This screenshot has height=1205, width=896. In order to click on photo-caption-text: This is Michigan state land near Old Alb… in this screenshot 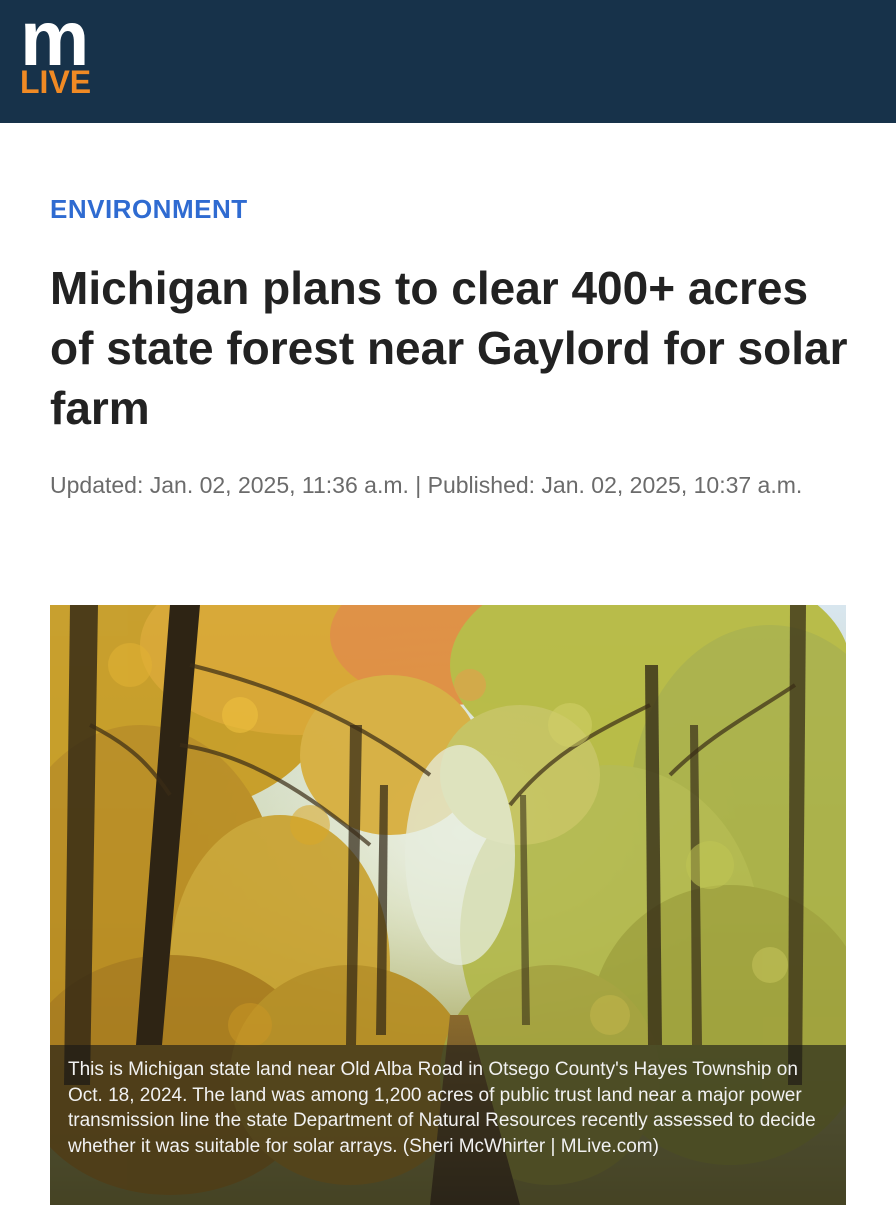, I will do `click(442, 1108)`.